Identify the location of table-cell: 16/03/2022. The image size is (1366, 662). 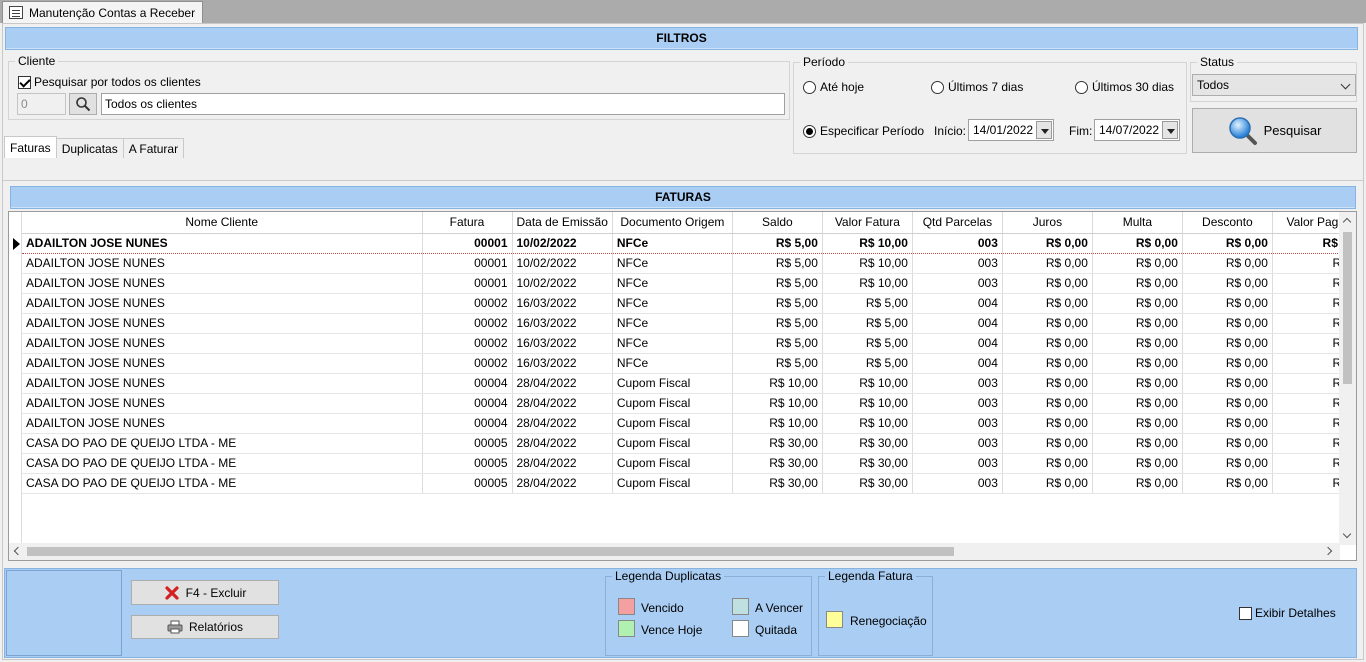
(562, 343).